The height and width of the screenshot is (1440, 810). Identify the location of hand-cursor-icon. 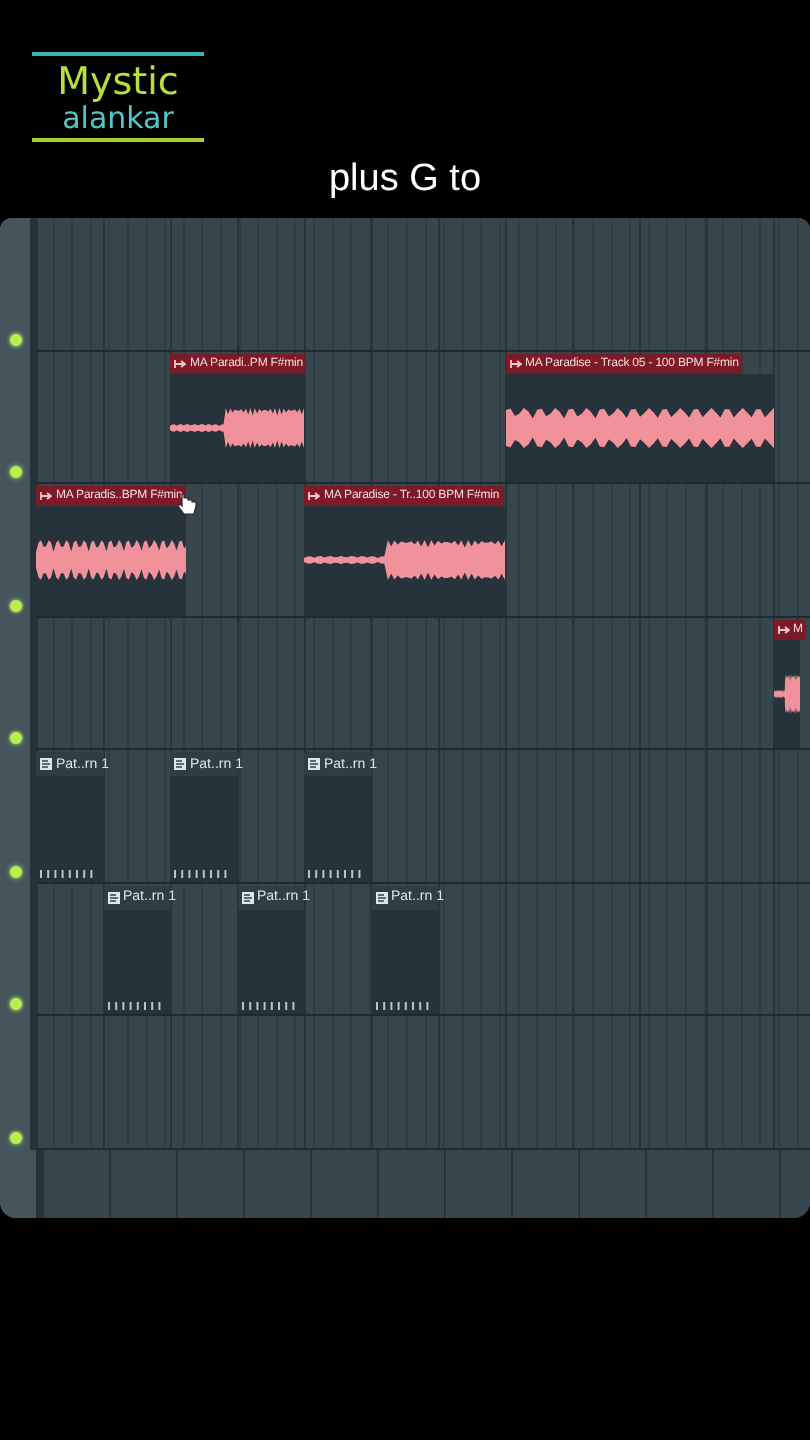
(188, 504).